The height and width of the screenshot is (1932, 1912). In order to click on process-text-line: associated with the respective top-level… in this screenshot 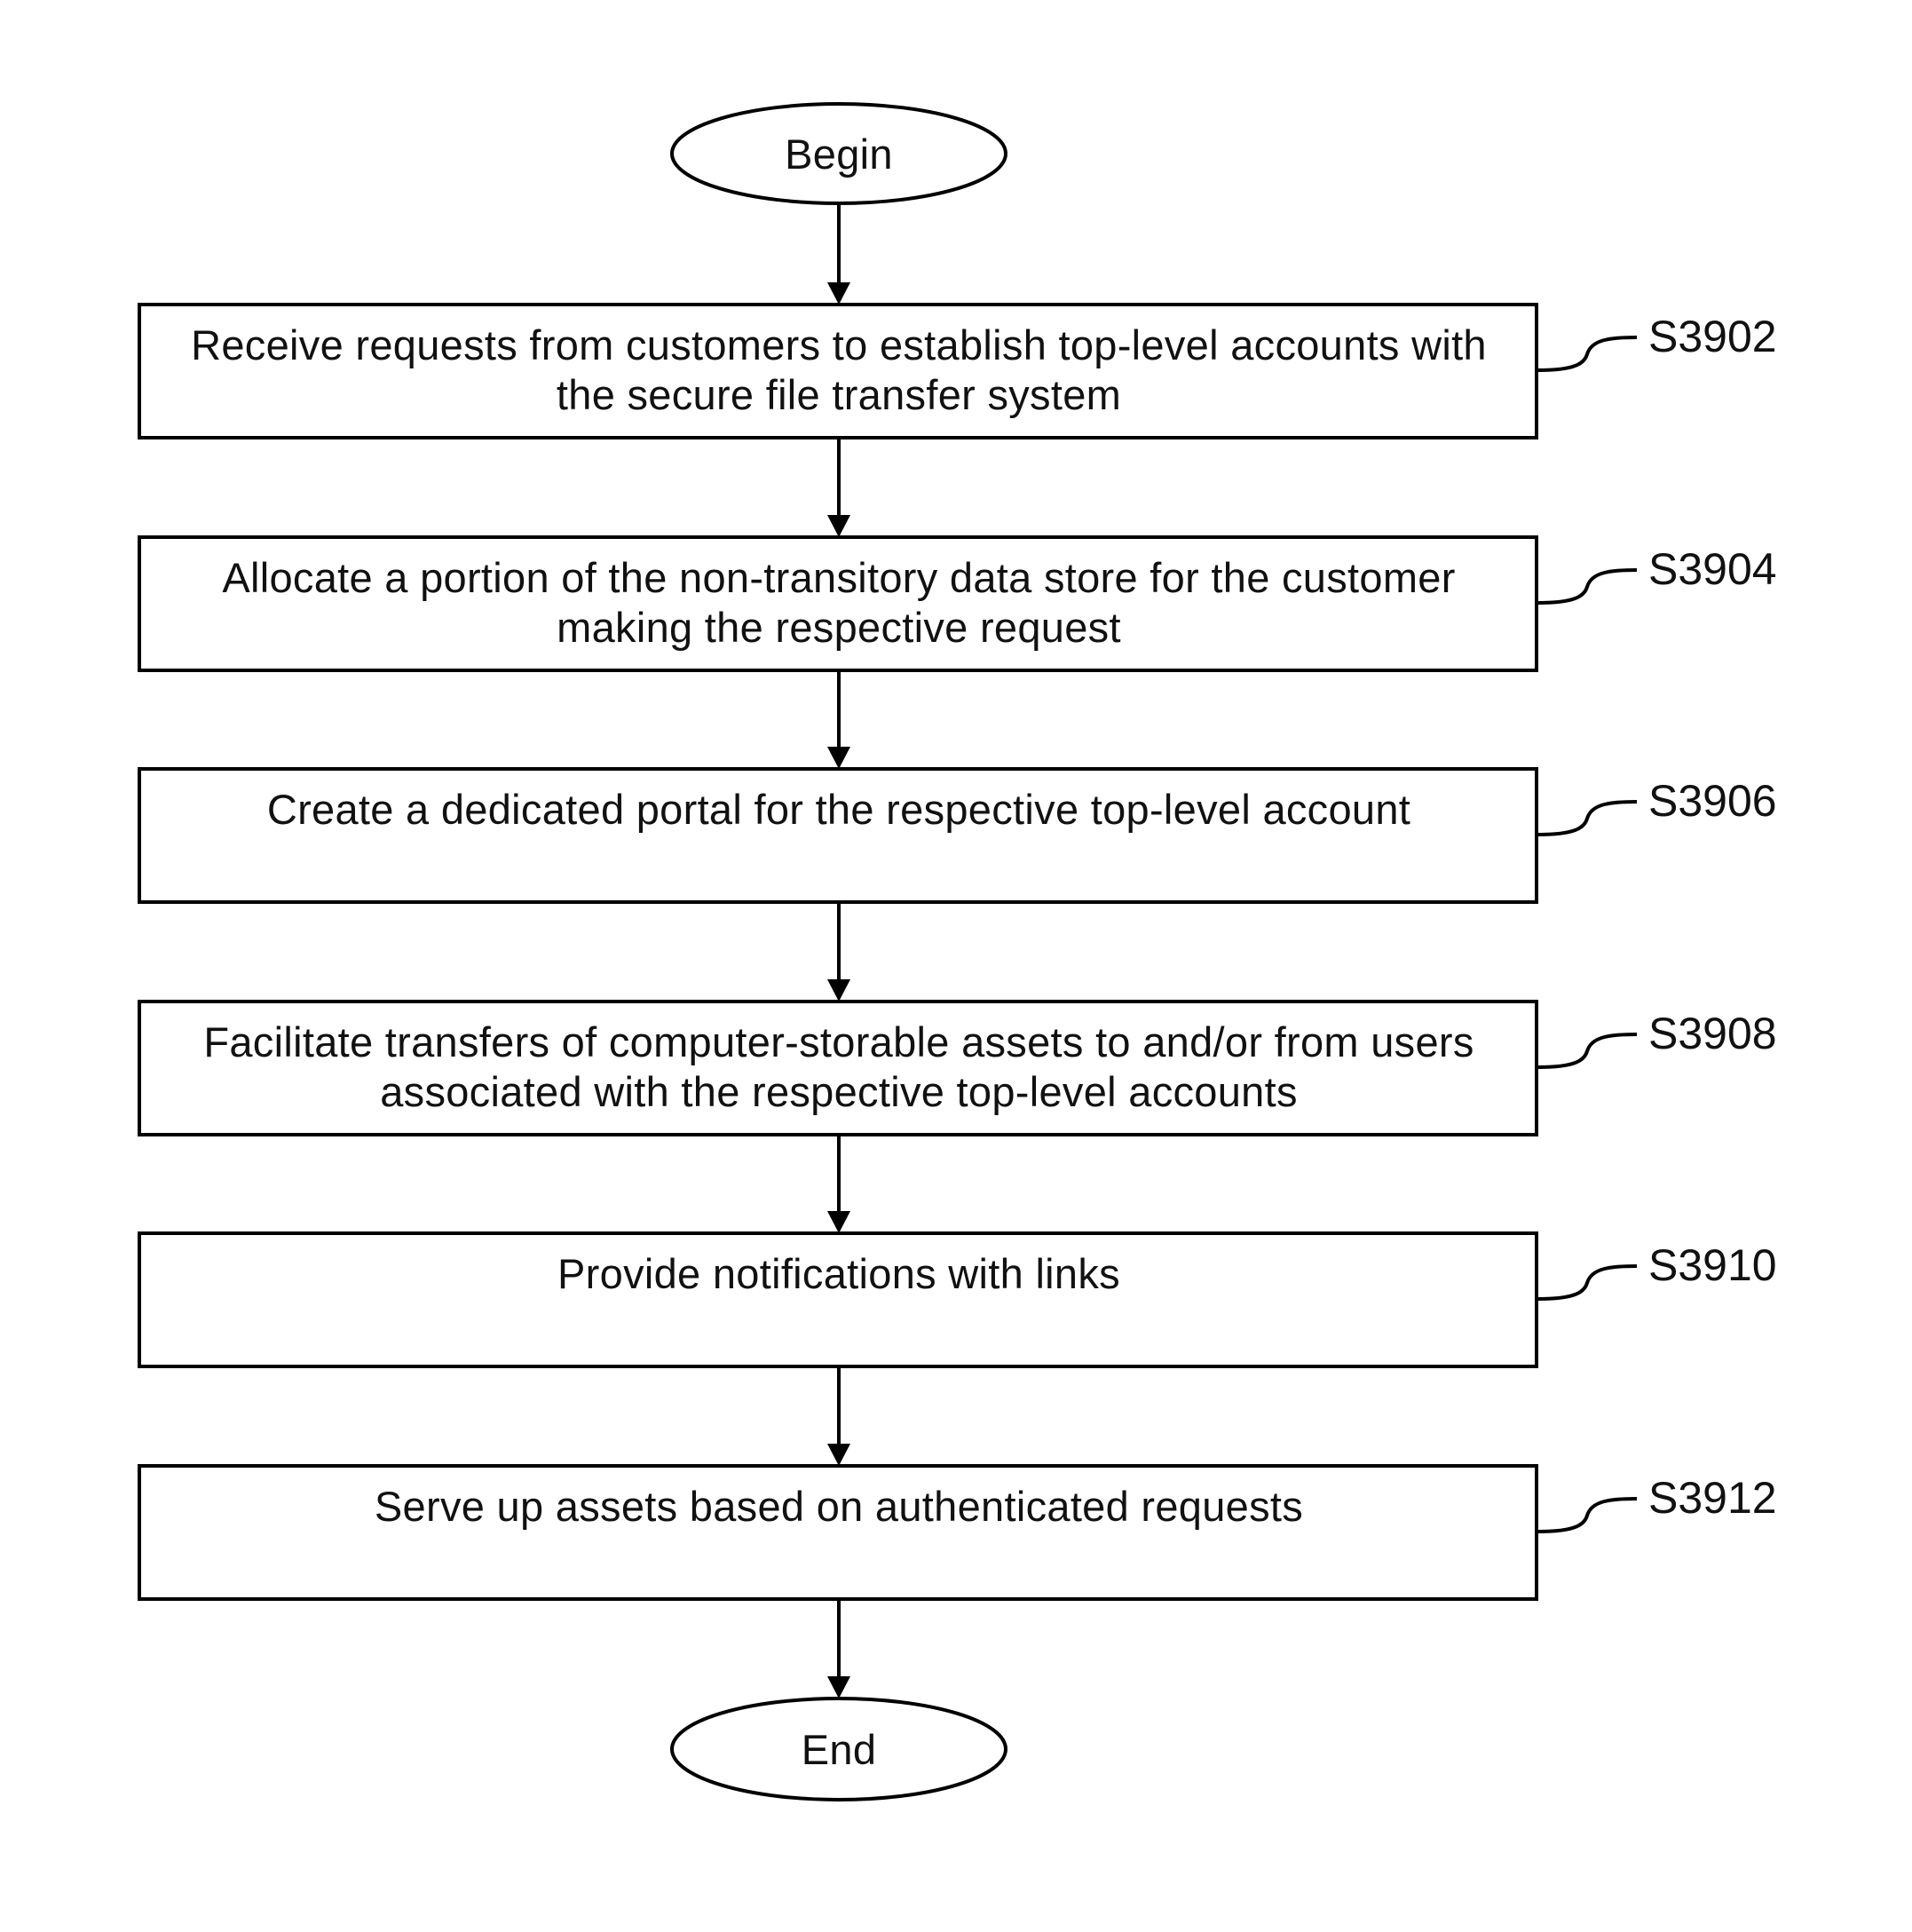, I will do `click(839, 1091)`.